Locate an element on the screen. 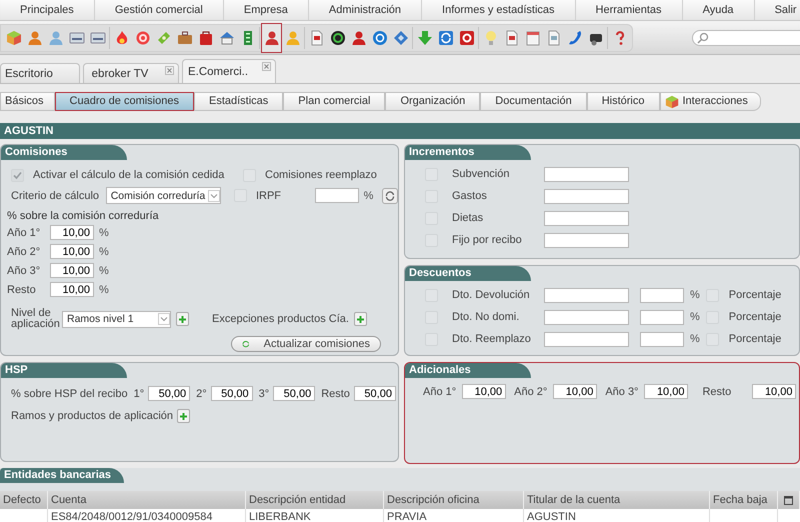 This screenshot has width=800, height=522. search-icon is located at coordinates (703, 38).